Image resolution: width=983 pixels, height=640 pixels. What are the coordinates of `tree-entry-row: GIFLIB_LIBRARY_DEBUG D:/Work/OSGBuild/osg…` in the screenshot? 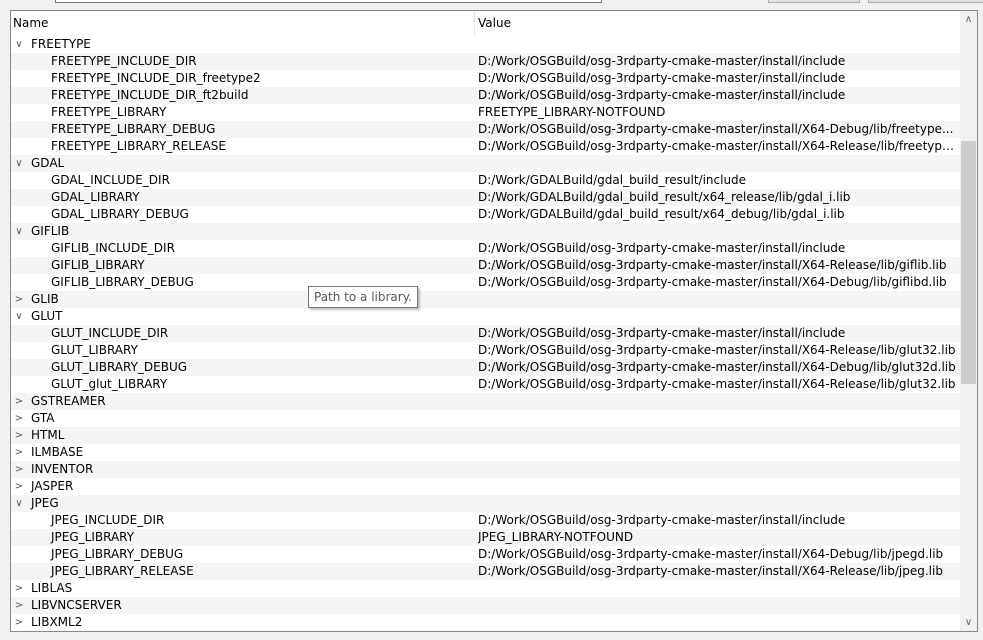 It's located at (485, 282).